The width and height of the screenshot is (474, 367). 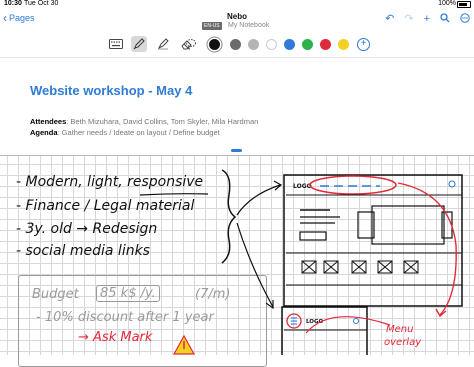 I want to click on redo-icon: ↷, so click(x=408, y=19).